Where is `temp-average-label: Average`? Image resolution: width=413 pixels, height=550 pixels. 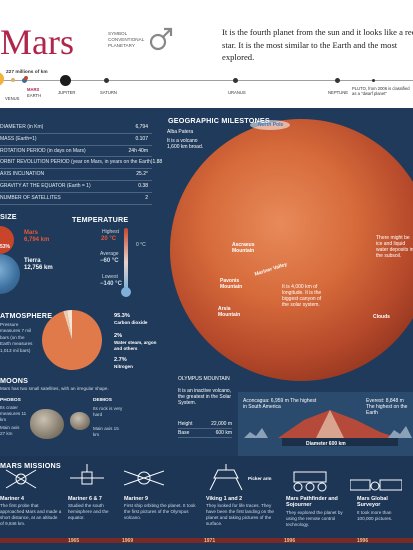 temp-average-label: Average is located at coordinates (109, 254).